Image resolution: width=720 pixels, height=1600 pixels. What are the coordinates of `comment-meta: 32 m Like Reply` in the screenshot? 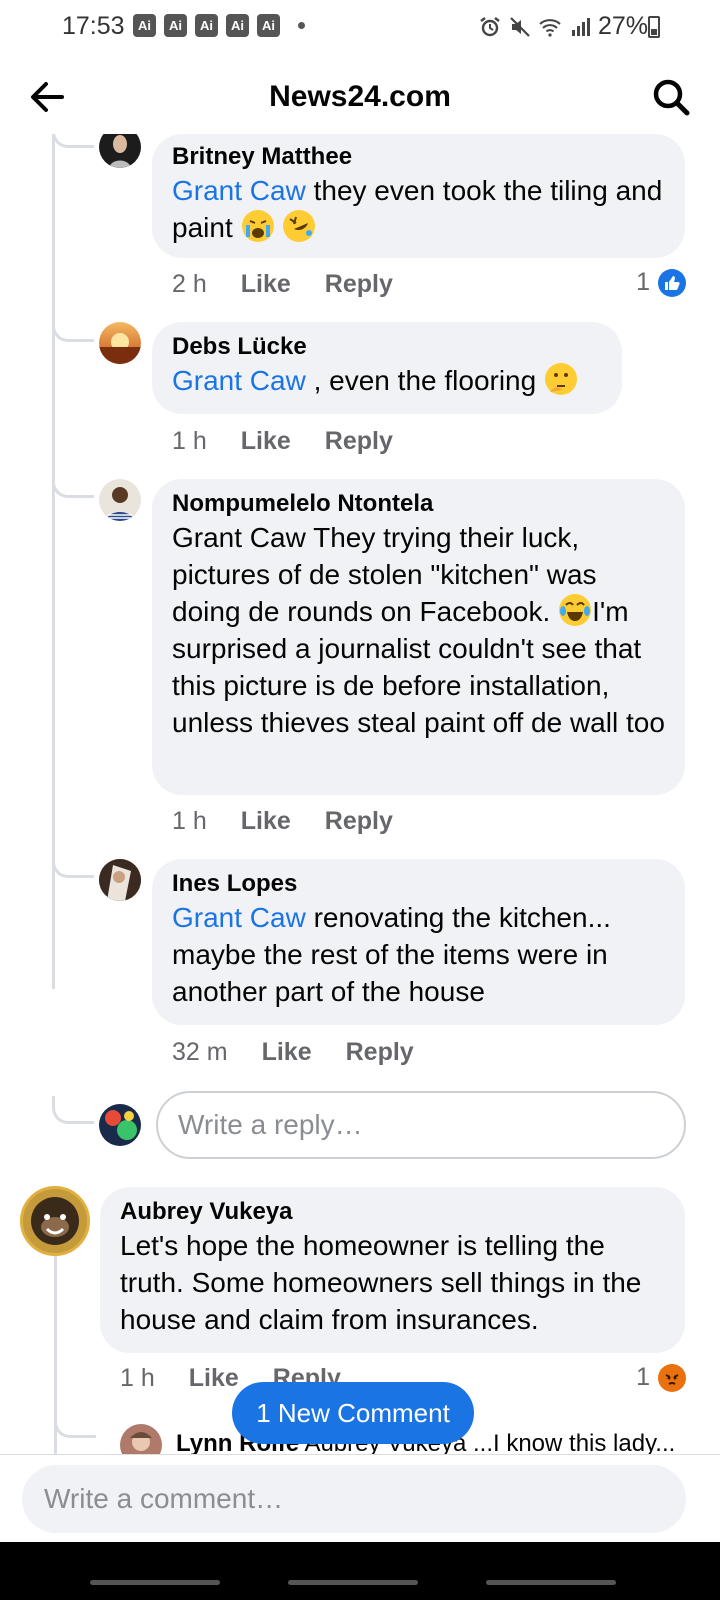 It's located at (310, 1052).